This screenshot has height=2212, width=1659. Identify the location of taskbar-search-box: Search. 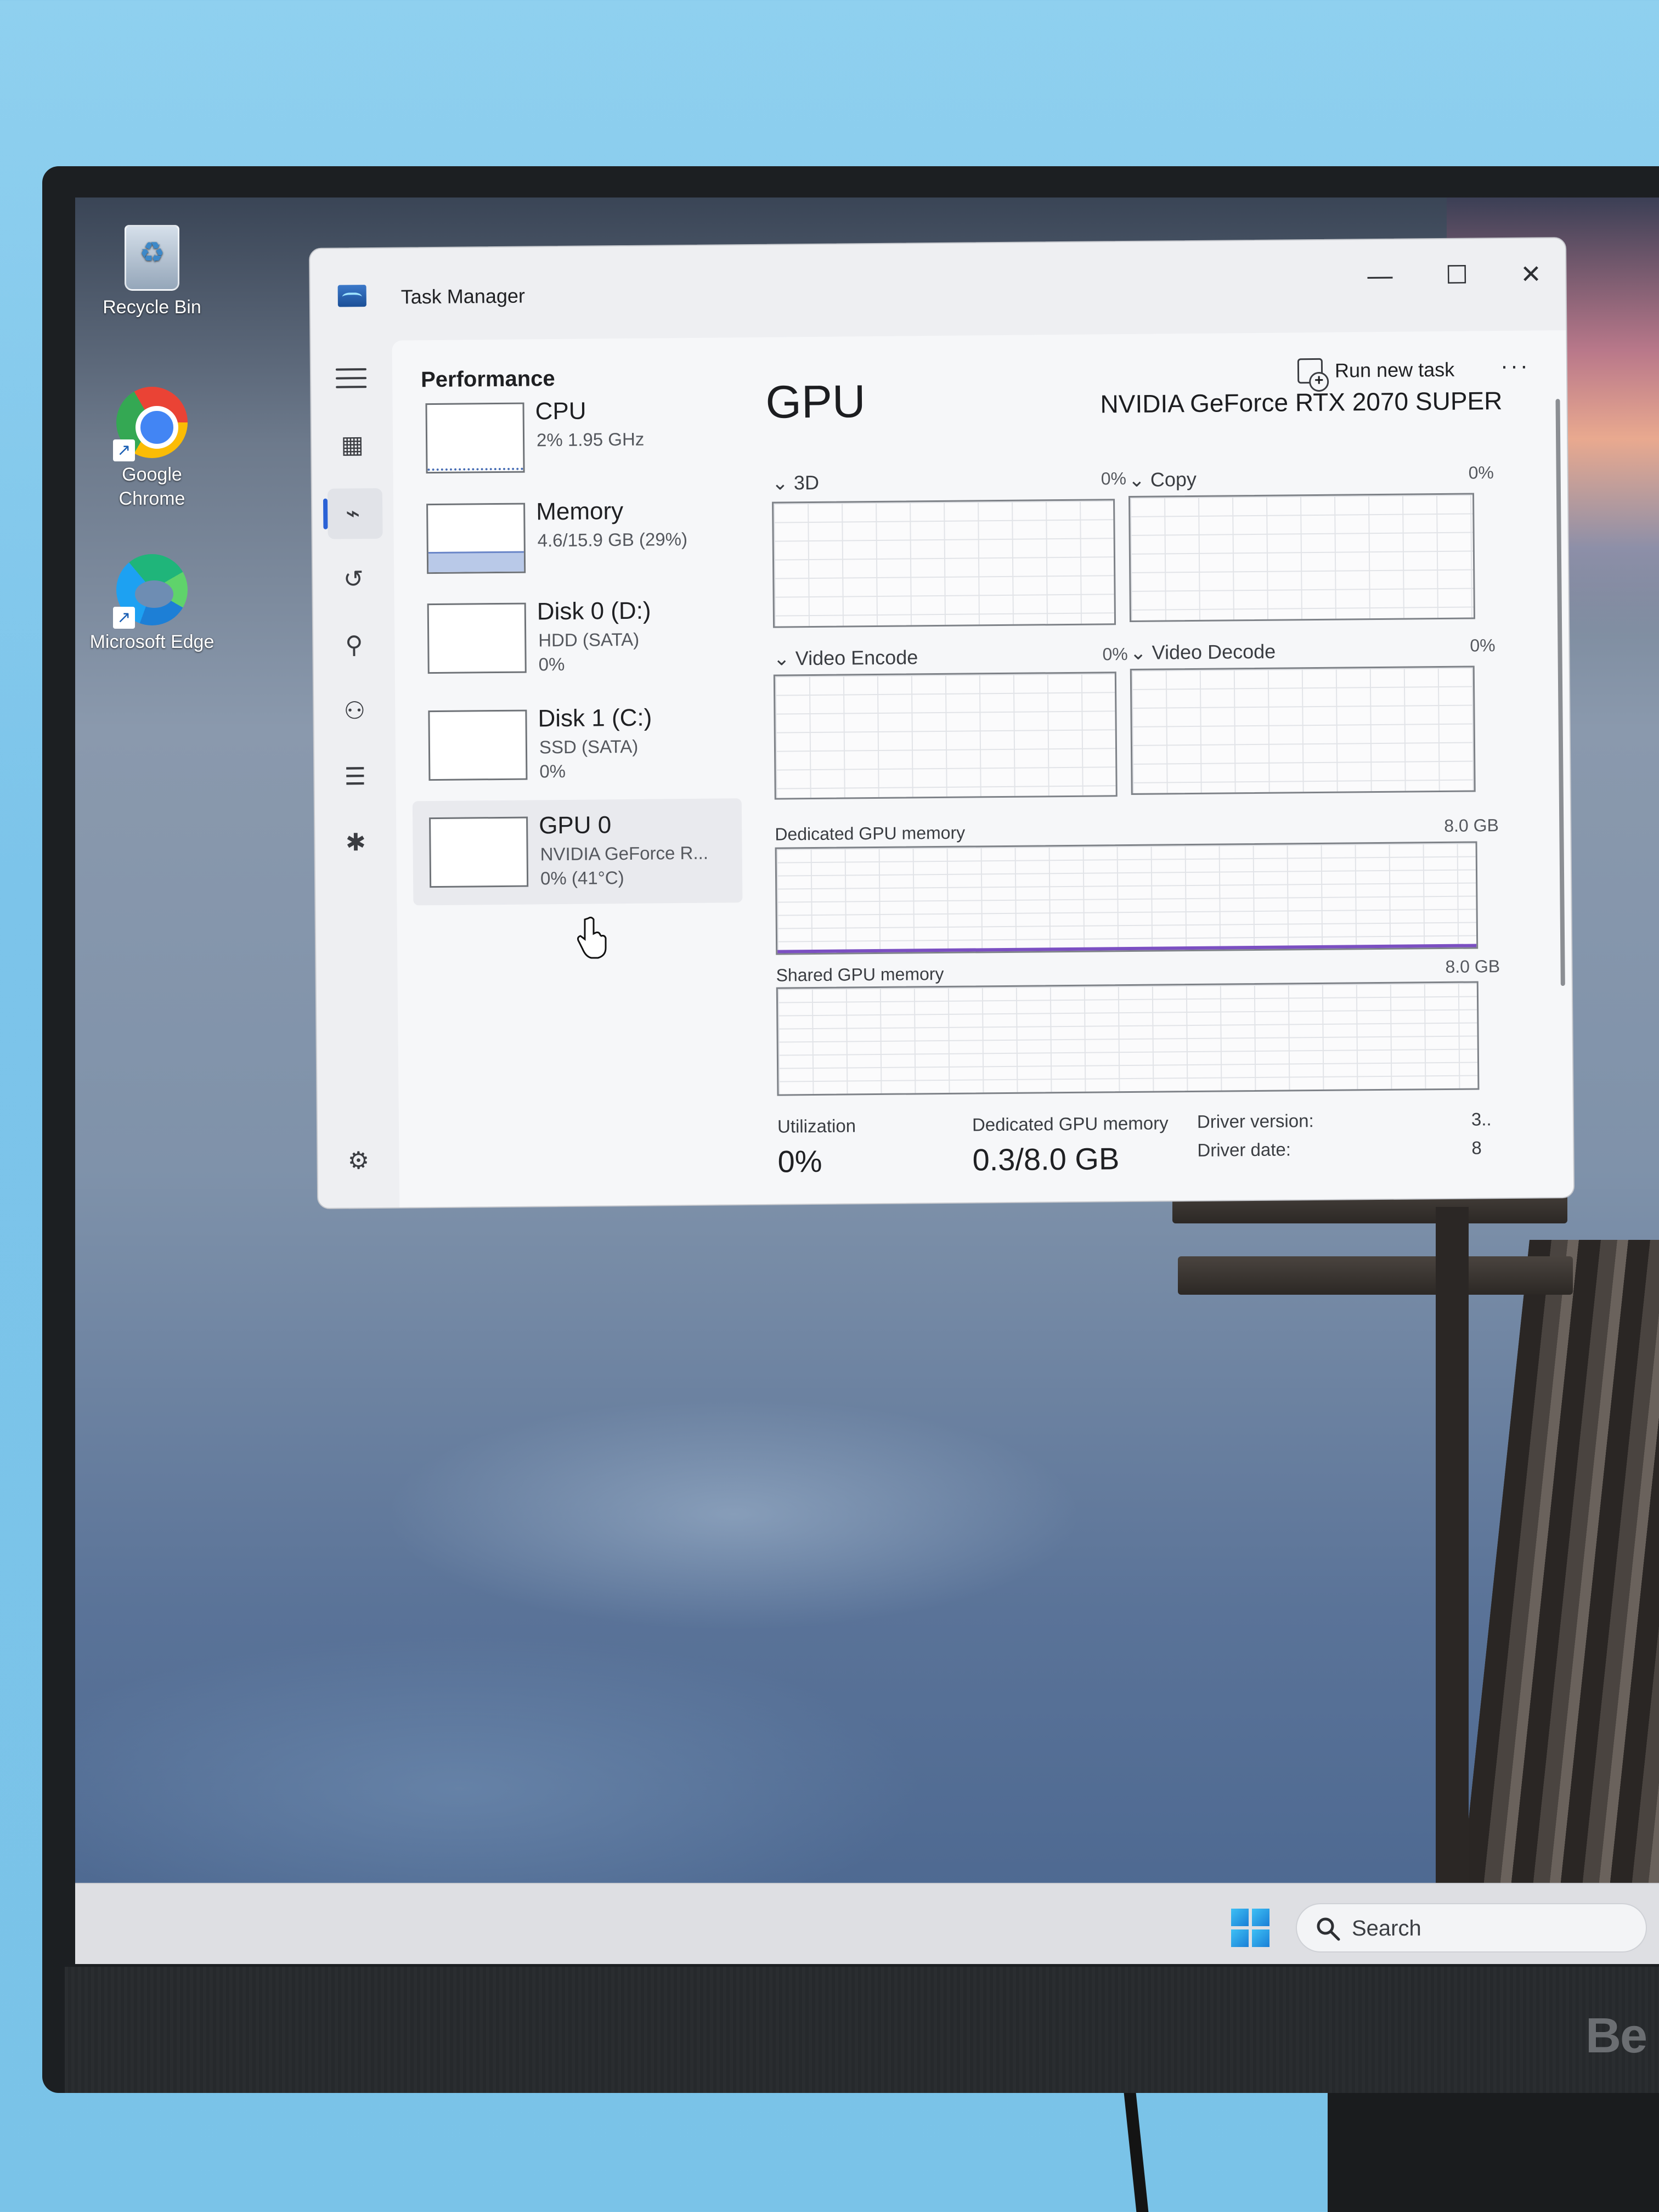
(1472, 1928).